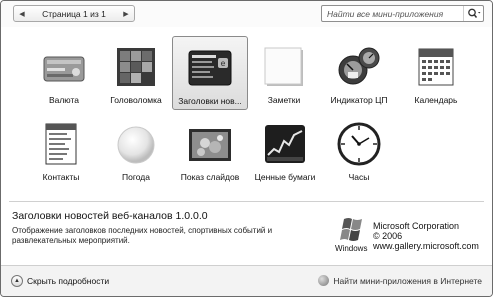 The image size is (493, 297). What do you see at coordinates (61, 144) in the screenshot?
I see `contacts-icon` at bounding box center [61, 144].